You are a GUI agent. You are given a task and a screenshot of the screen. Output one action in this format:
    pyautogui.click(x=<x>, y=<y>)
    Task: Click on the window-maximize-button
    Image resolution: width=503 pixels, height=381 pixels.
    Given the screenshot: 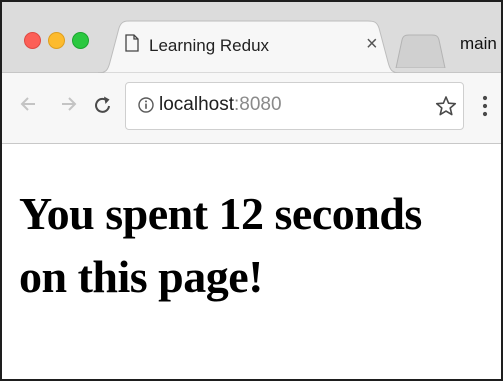 What is the action you would take?
    pyautogui.click(x=80, y=40)
    